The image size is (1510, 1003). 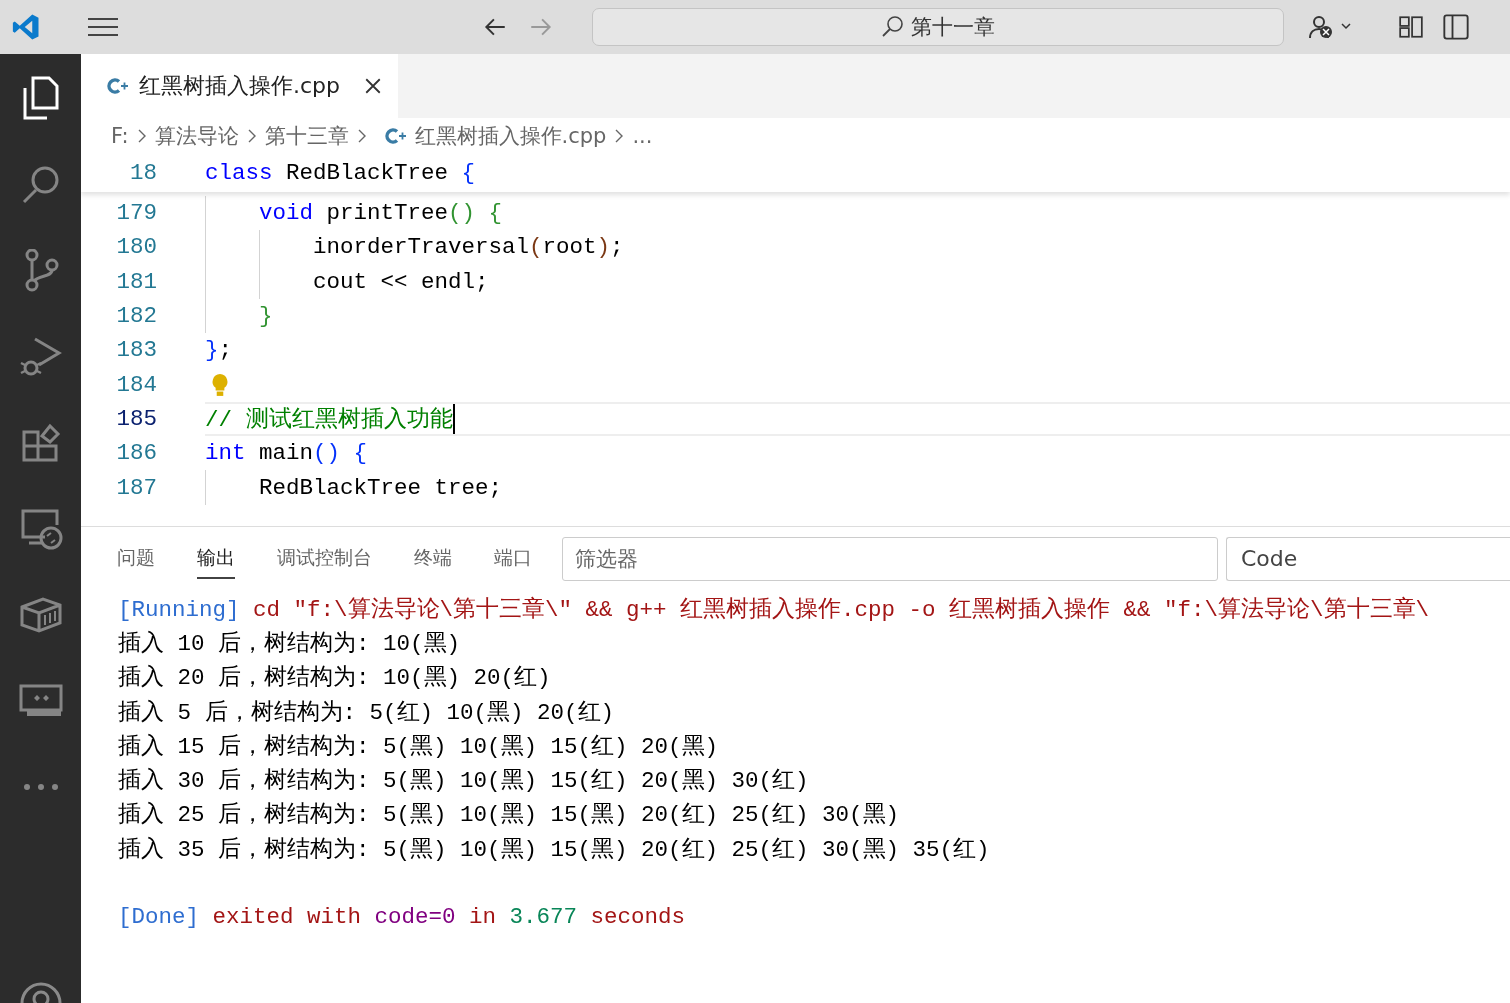 What do you see at coordinates (400, 281) in the screenshot?
I see `code-line: cout << endl;` at bounding box center [400, 281].